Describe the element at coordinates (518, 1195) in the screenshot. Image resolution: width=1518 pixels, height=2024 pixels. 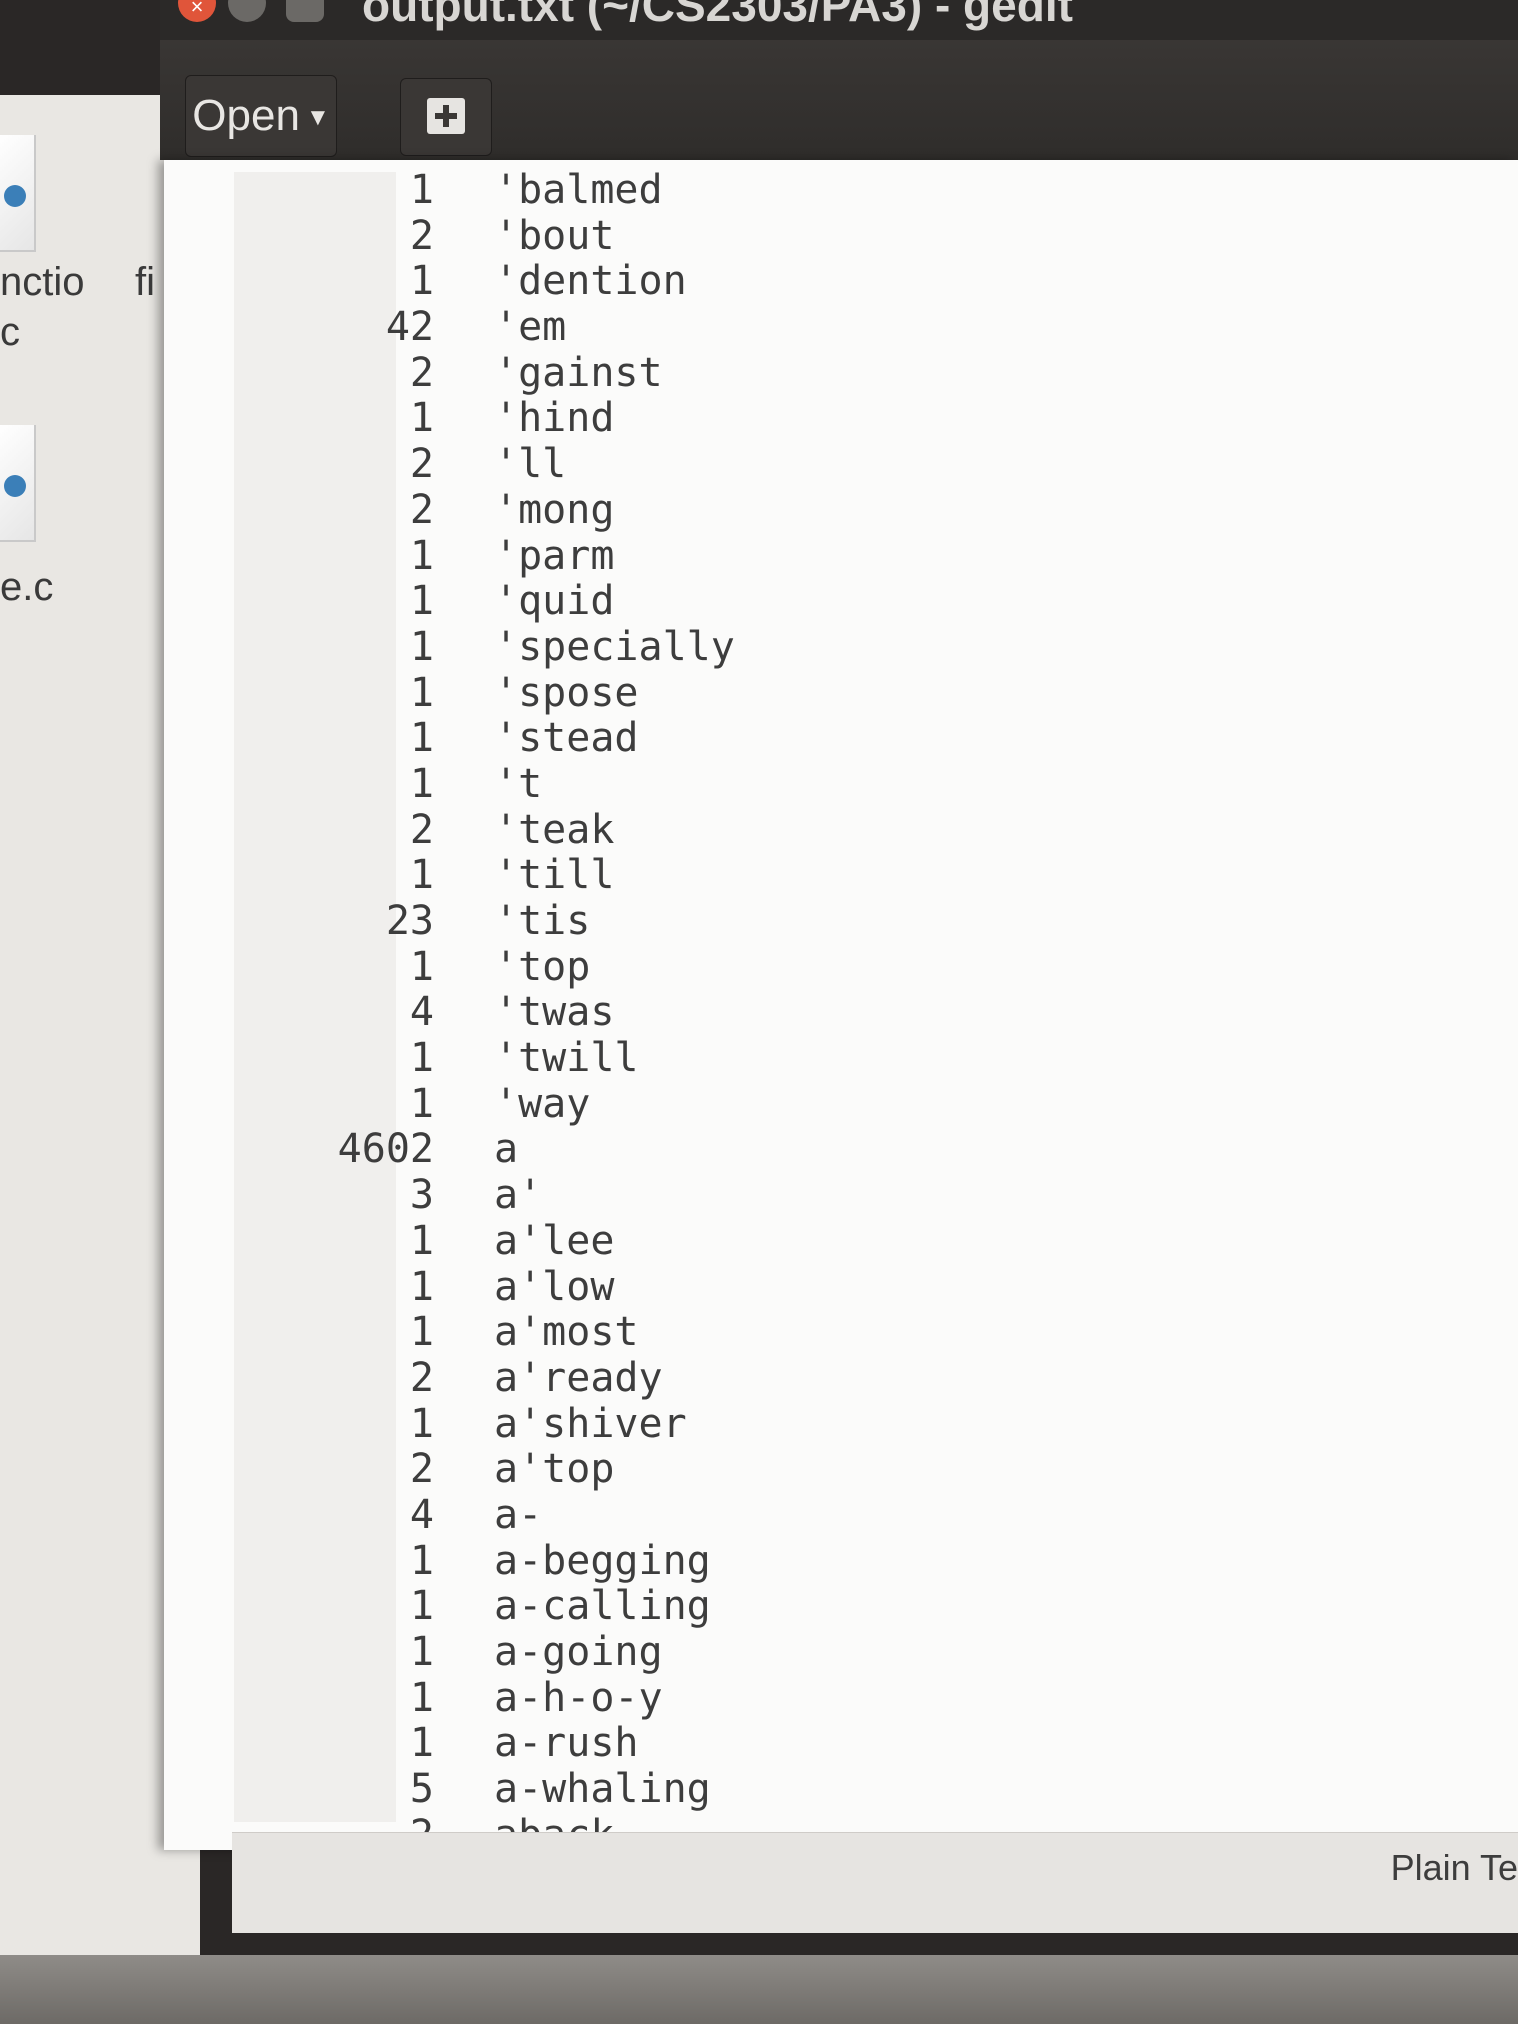
I see `word-cell: a'` at that location.